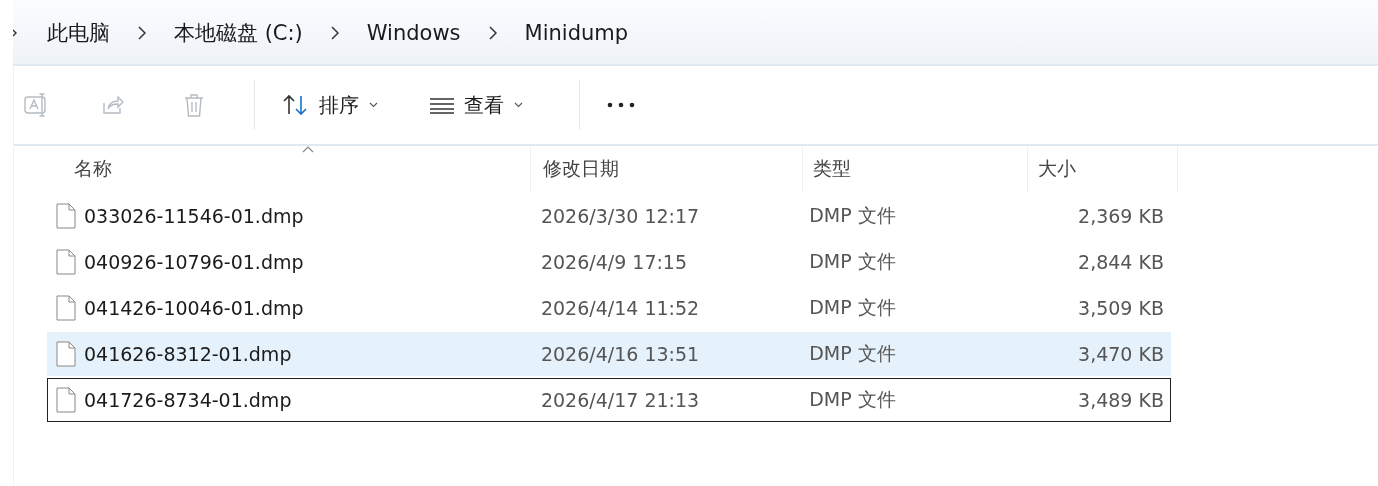  I want to click on file-size: 2,844 KB, so click(1121, 262).